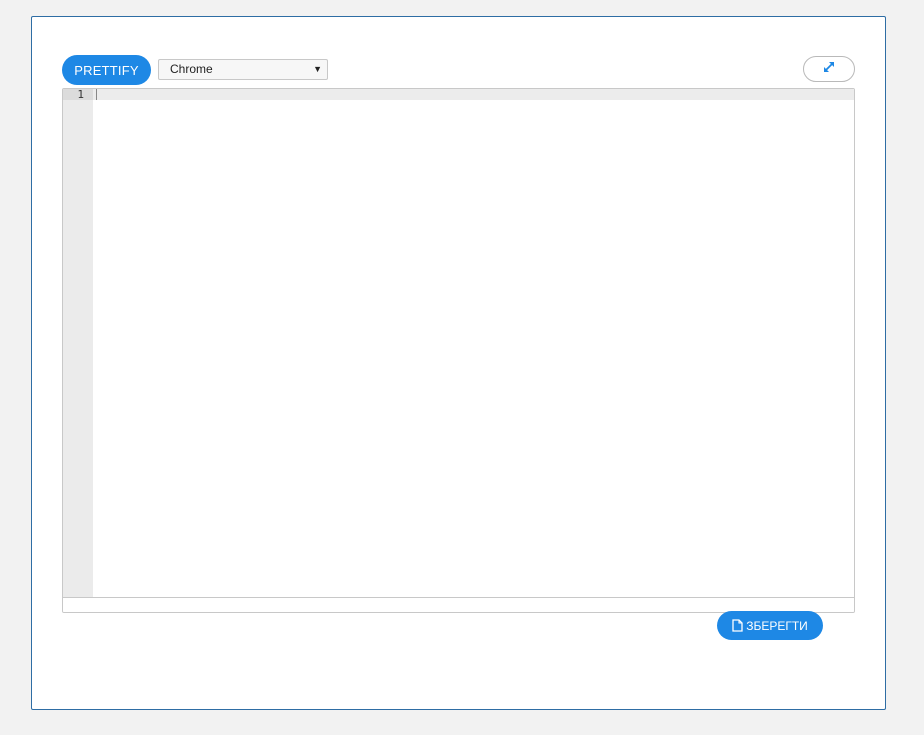  Describe the element at coordinates (243, 69) in the screenshot. I see `theme-select: Chrome ▼` at that location.